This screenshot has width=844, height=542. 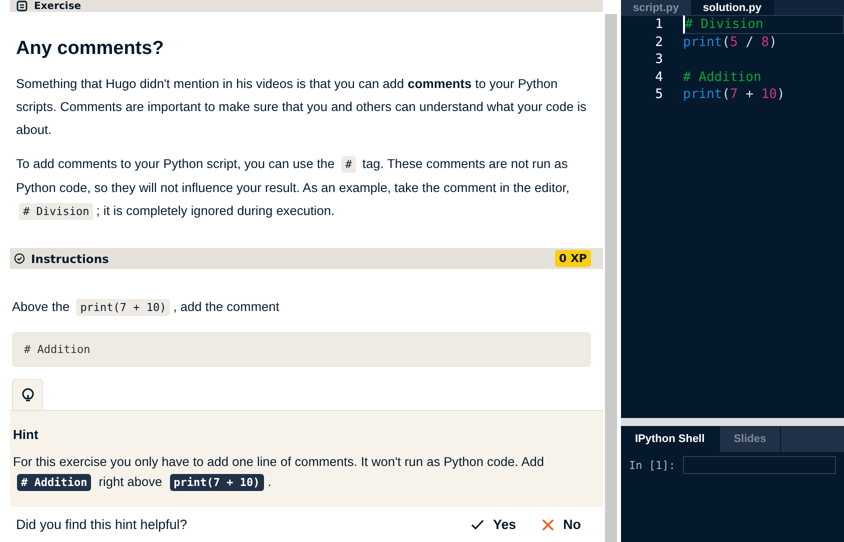 I want to click on line-number: 2, so click(x=659, y=42).